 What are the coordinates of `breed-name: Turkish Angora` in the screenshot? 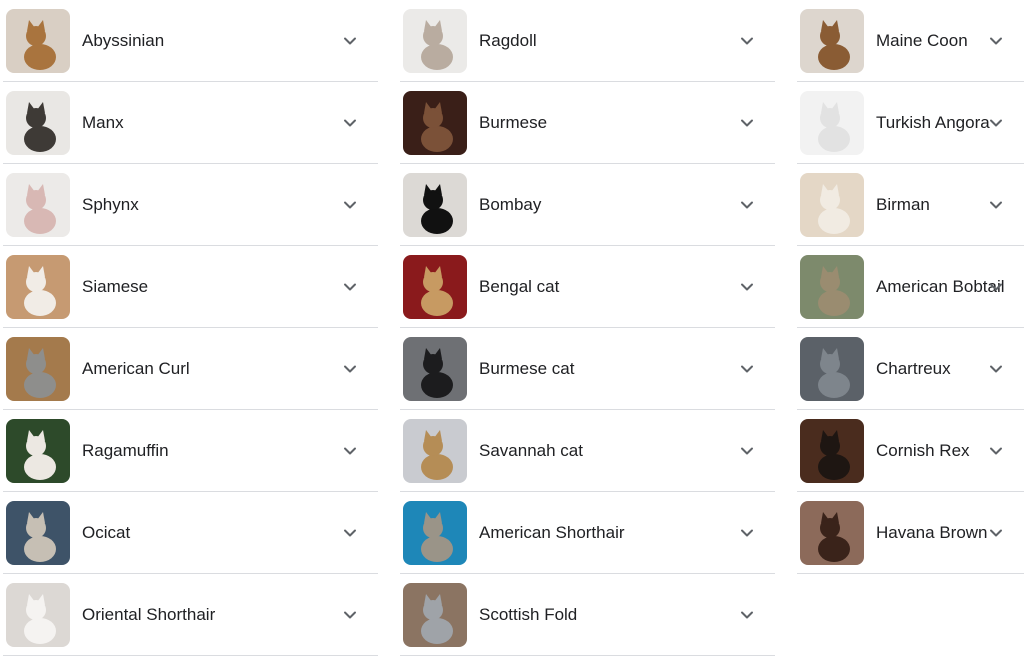 It's located at (933, 122).